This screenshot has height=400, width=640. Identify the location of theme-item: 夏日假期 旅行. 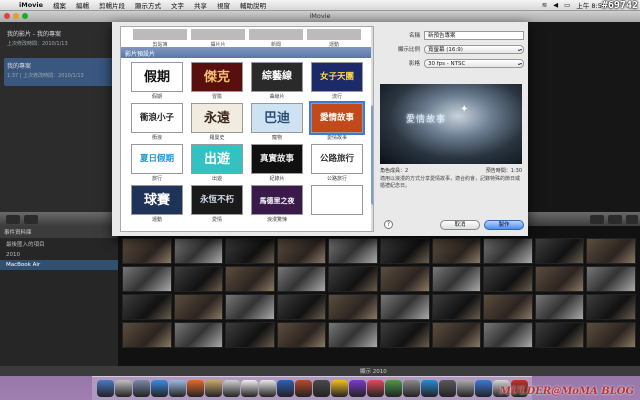
(157, 163).